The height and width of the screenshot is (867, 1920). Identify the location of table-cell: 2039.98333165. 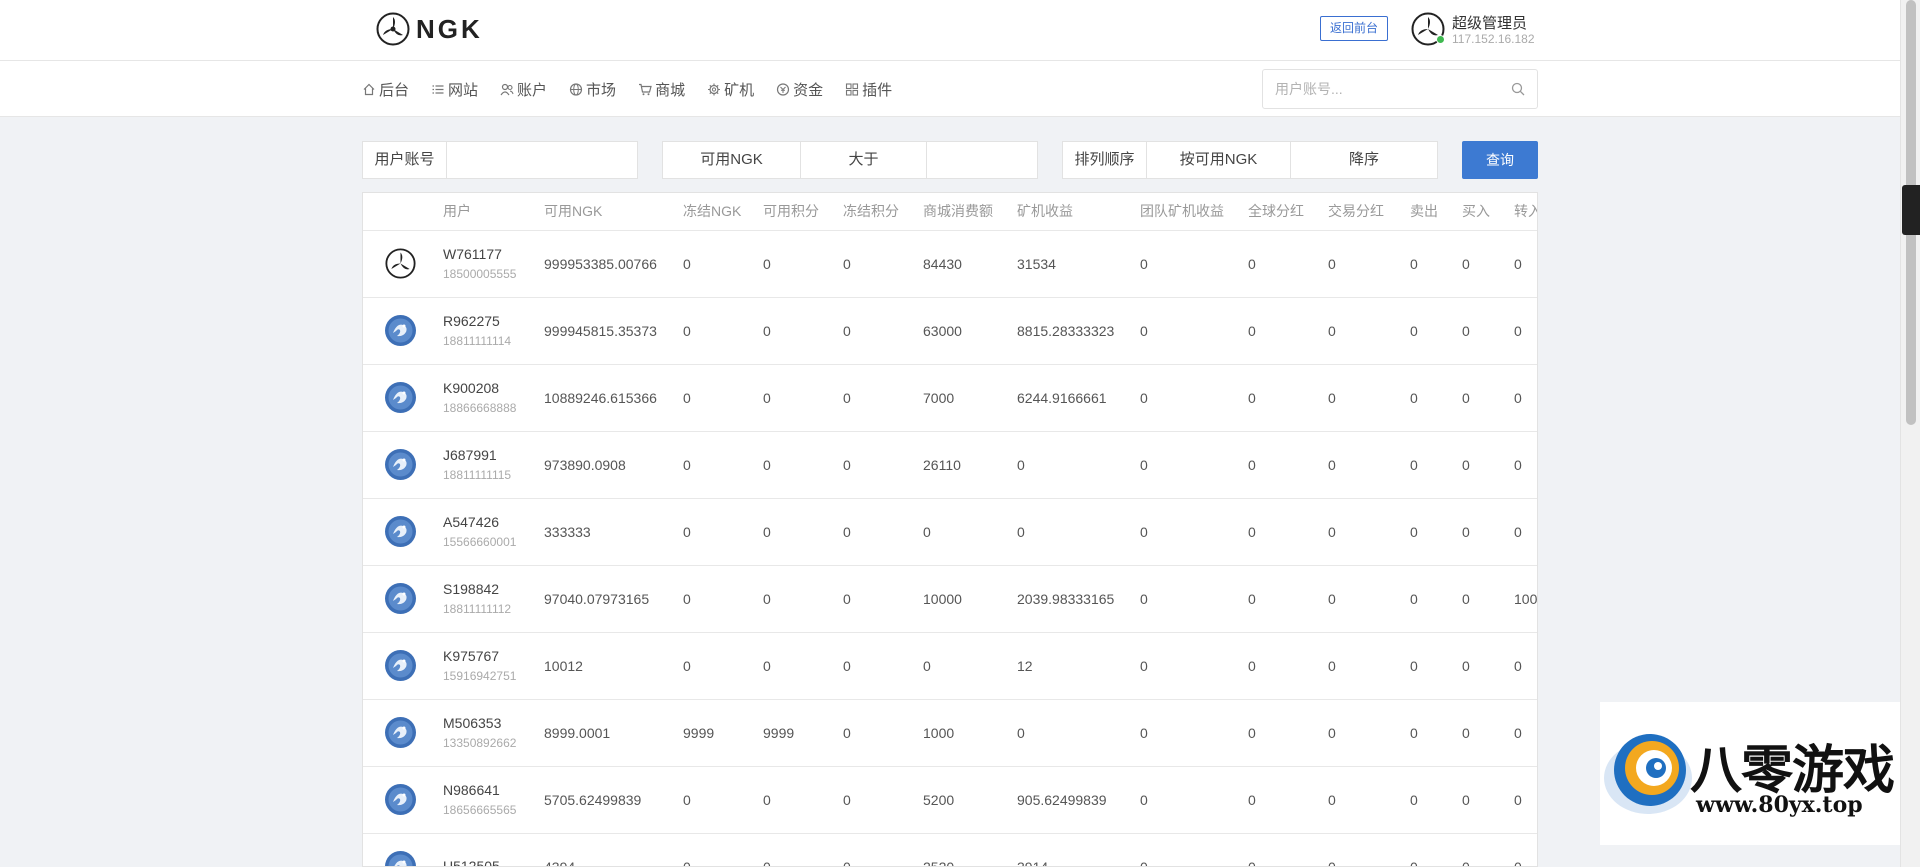
(1072, 599).